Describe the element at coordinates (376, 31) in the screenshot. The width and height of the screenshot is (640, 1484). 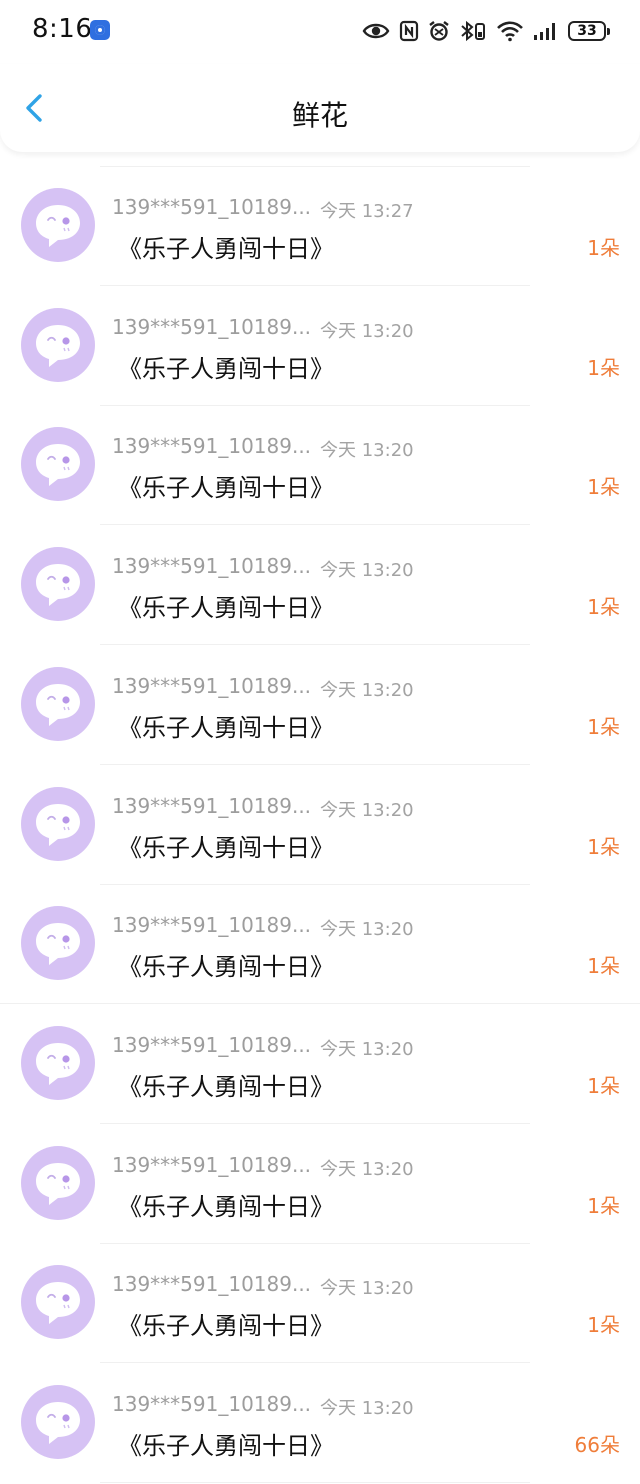
I see `eye-icon` at that location.